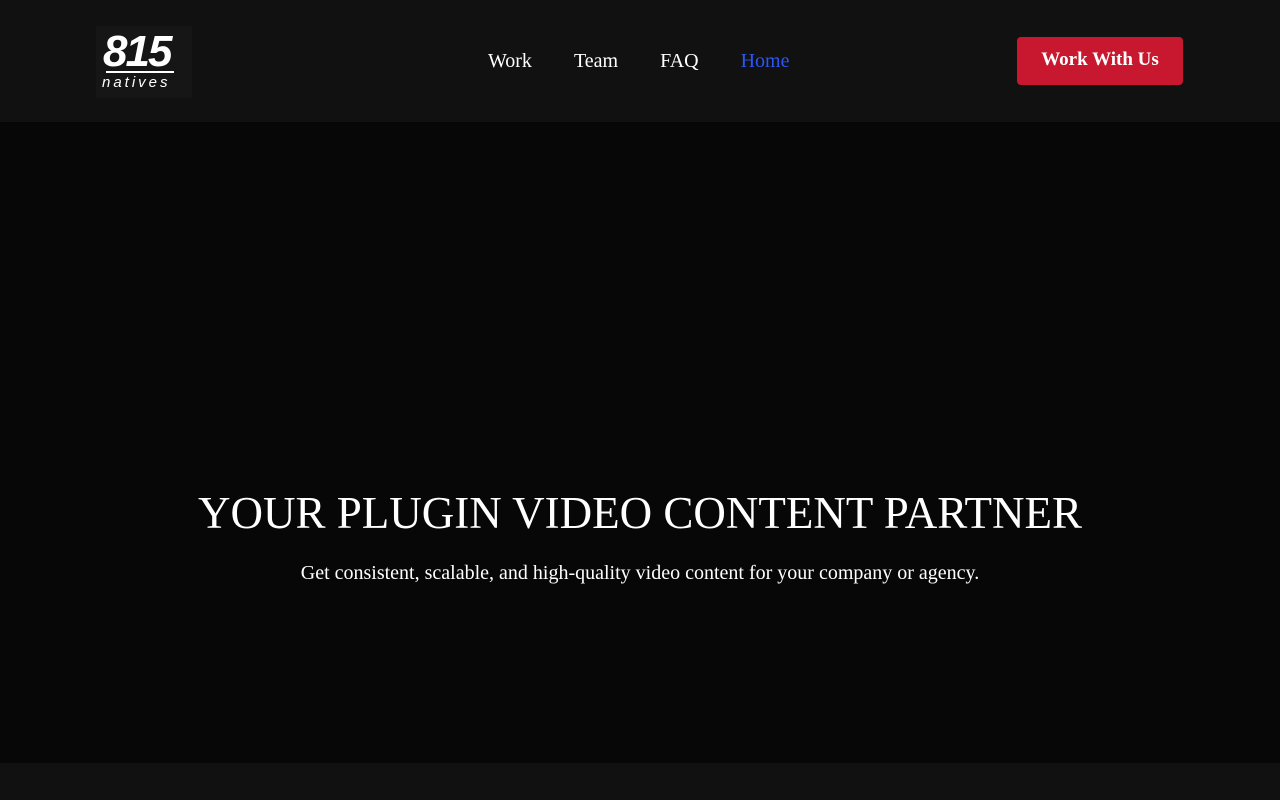 This screenshot has width=1280, height=800. I want to click on main-nav: Work Team FAQ Home, so click(639, 61).